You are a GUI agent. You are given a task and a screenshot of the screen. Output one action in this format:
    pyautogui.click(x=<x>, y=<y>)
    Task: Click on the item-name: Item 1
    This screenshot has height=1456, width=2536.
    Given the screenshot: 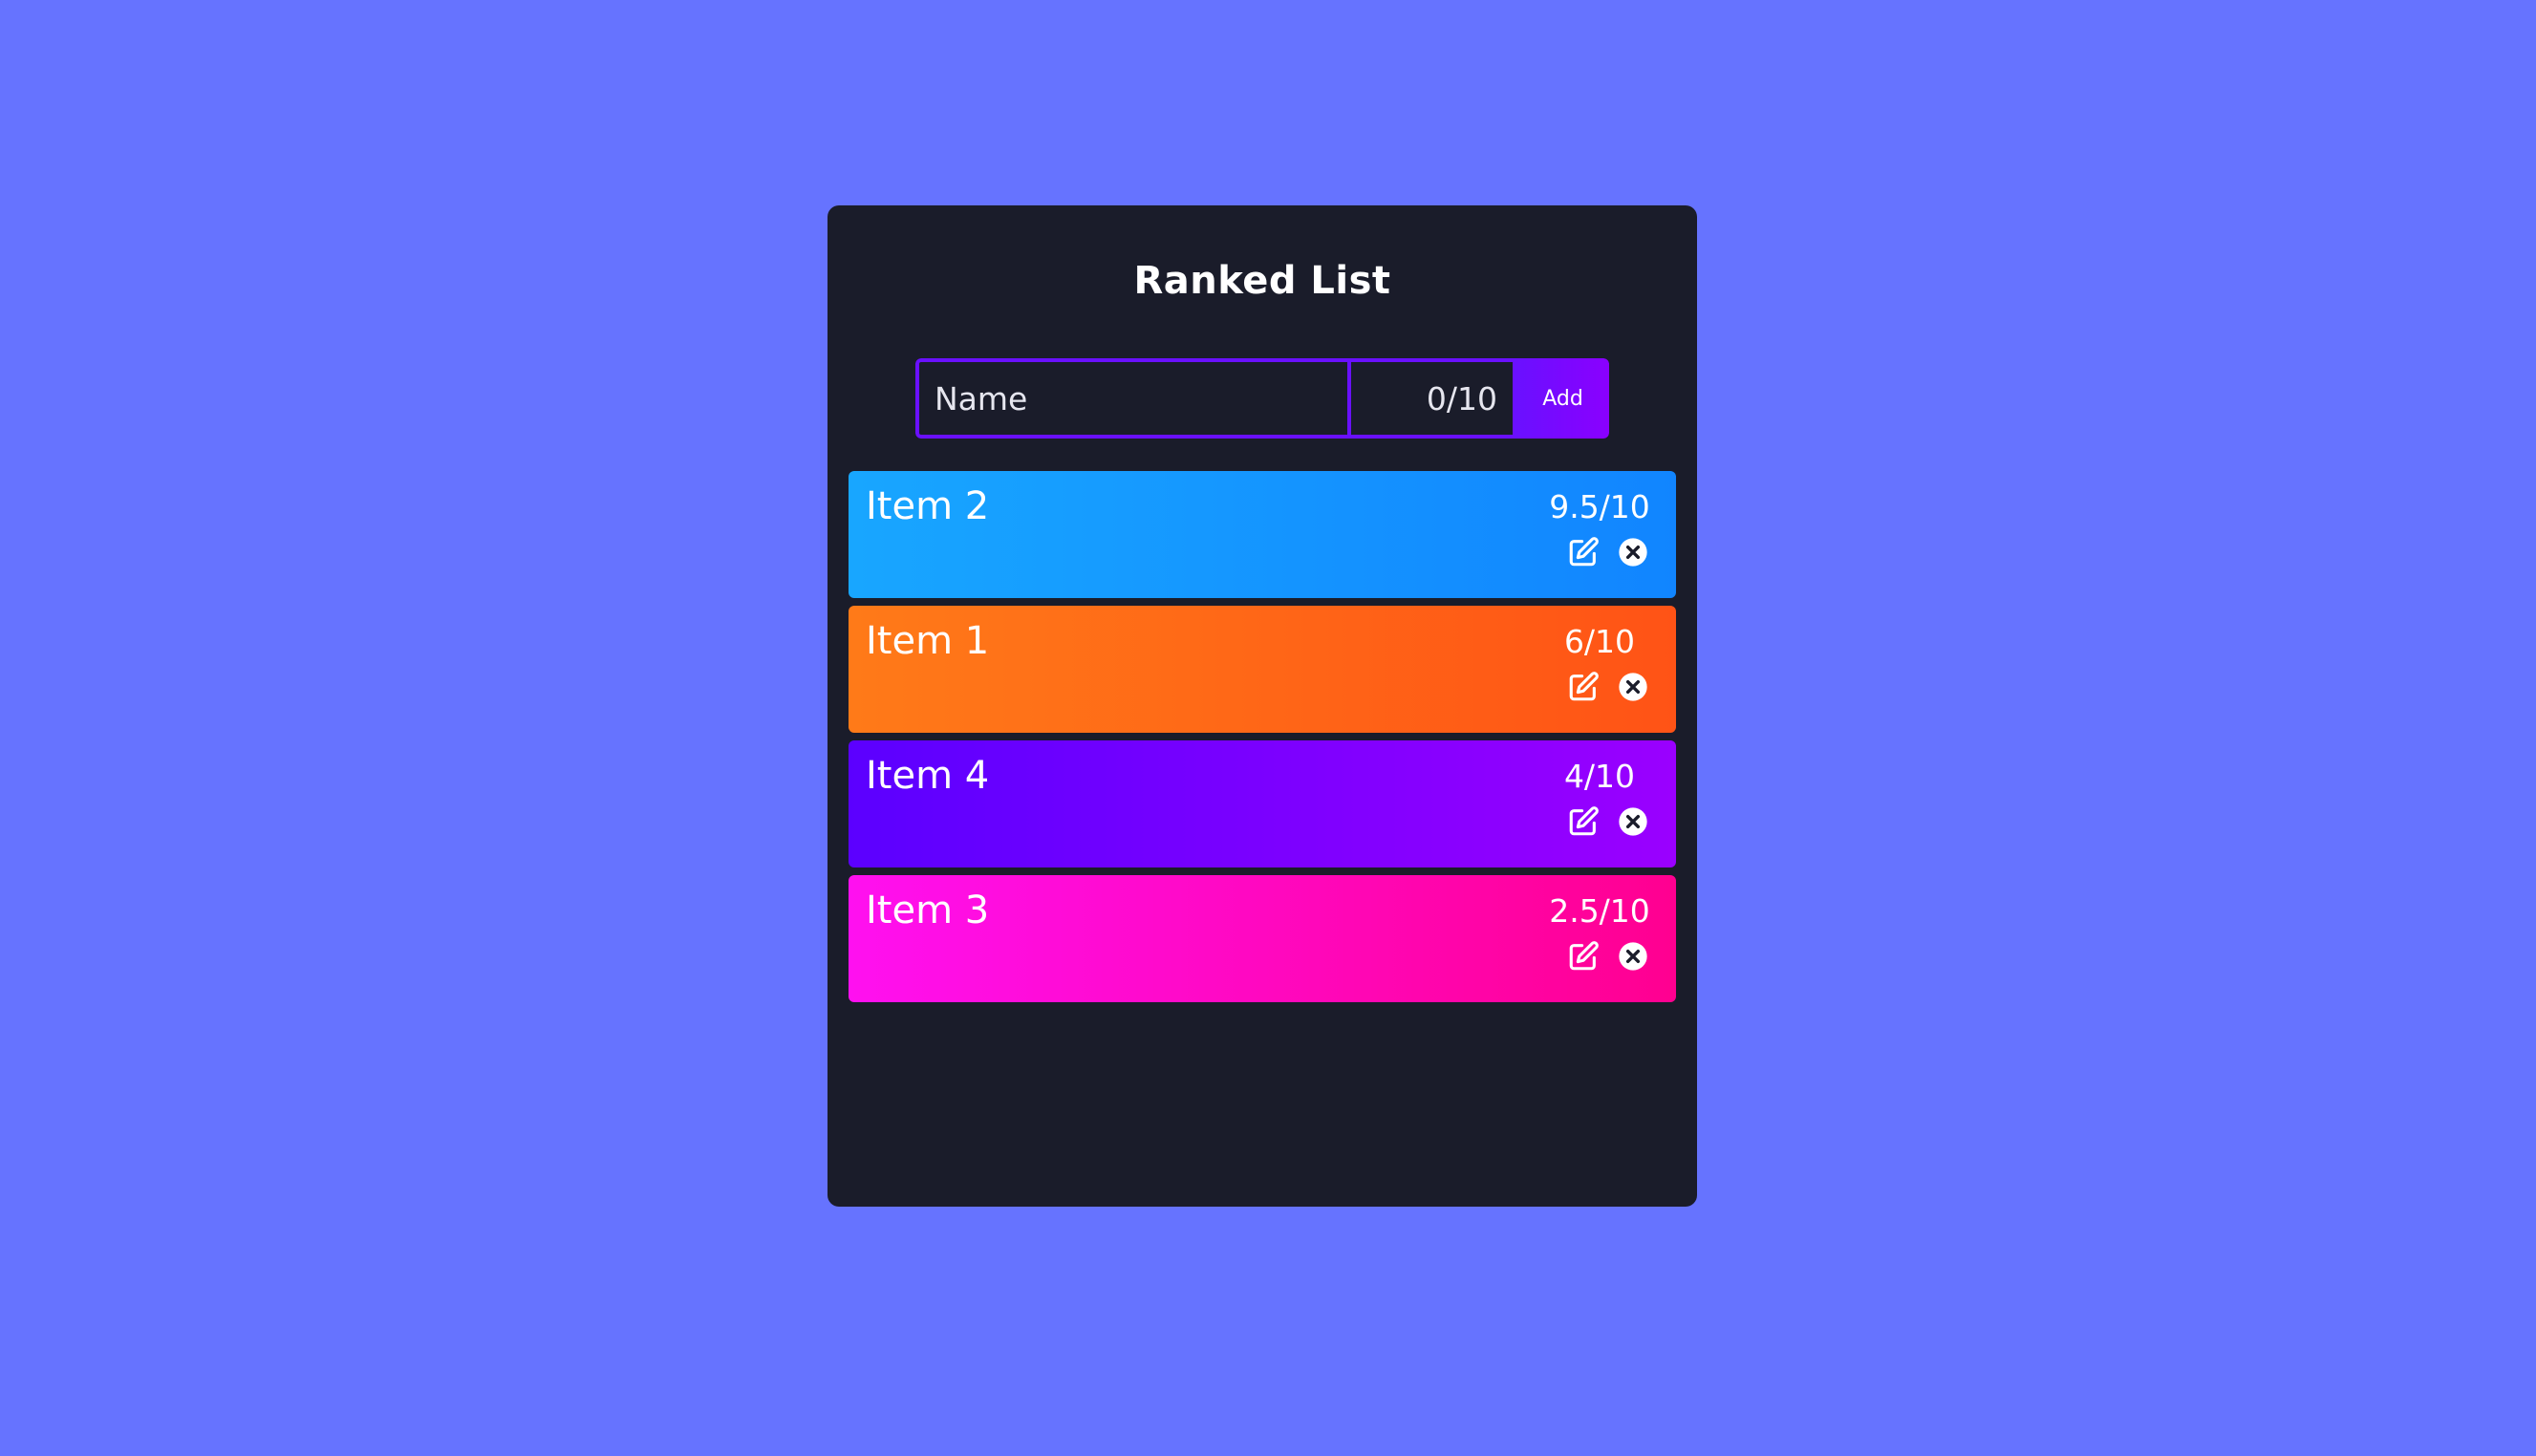 What is the action you would take?
    pyautogui.click(x=928, y=641)
    